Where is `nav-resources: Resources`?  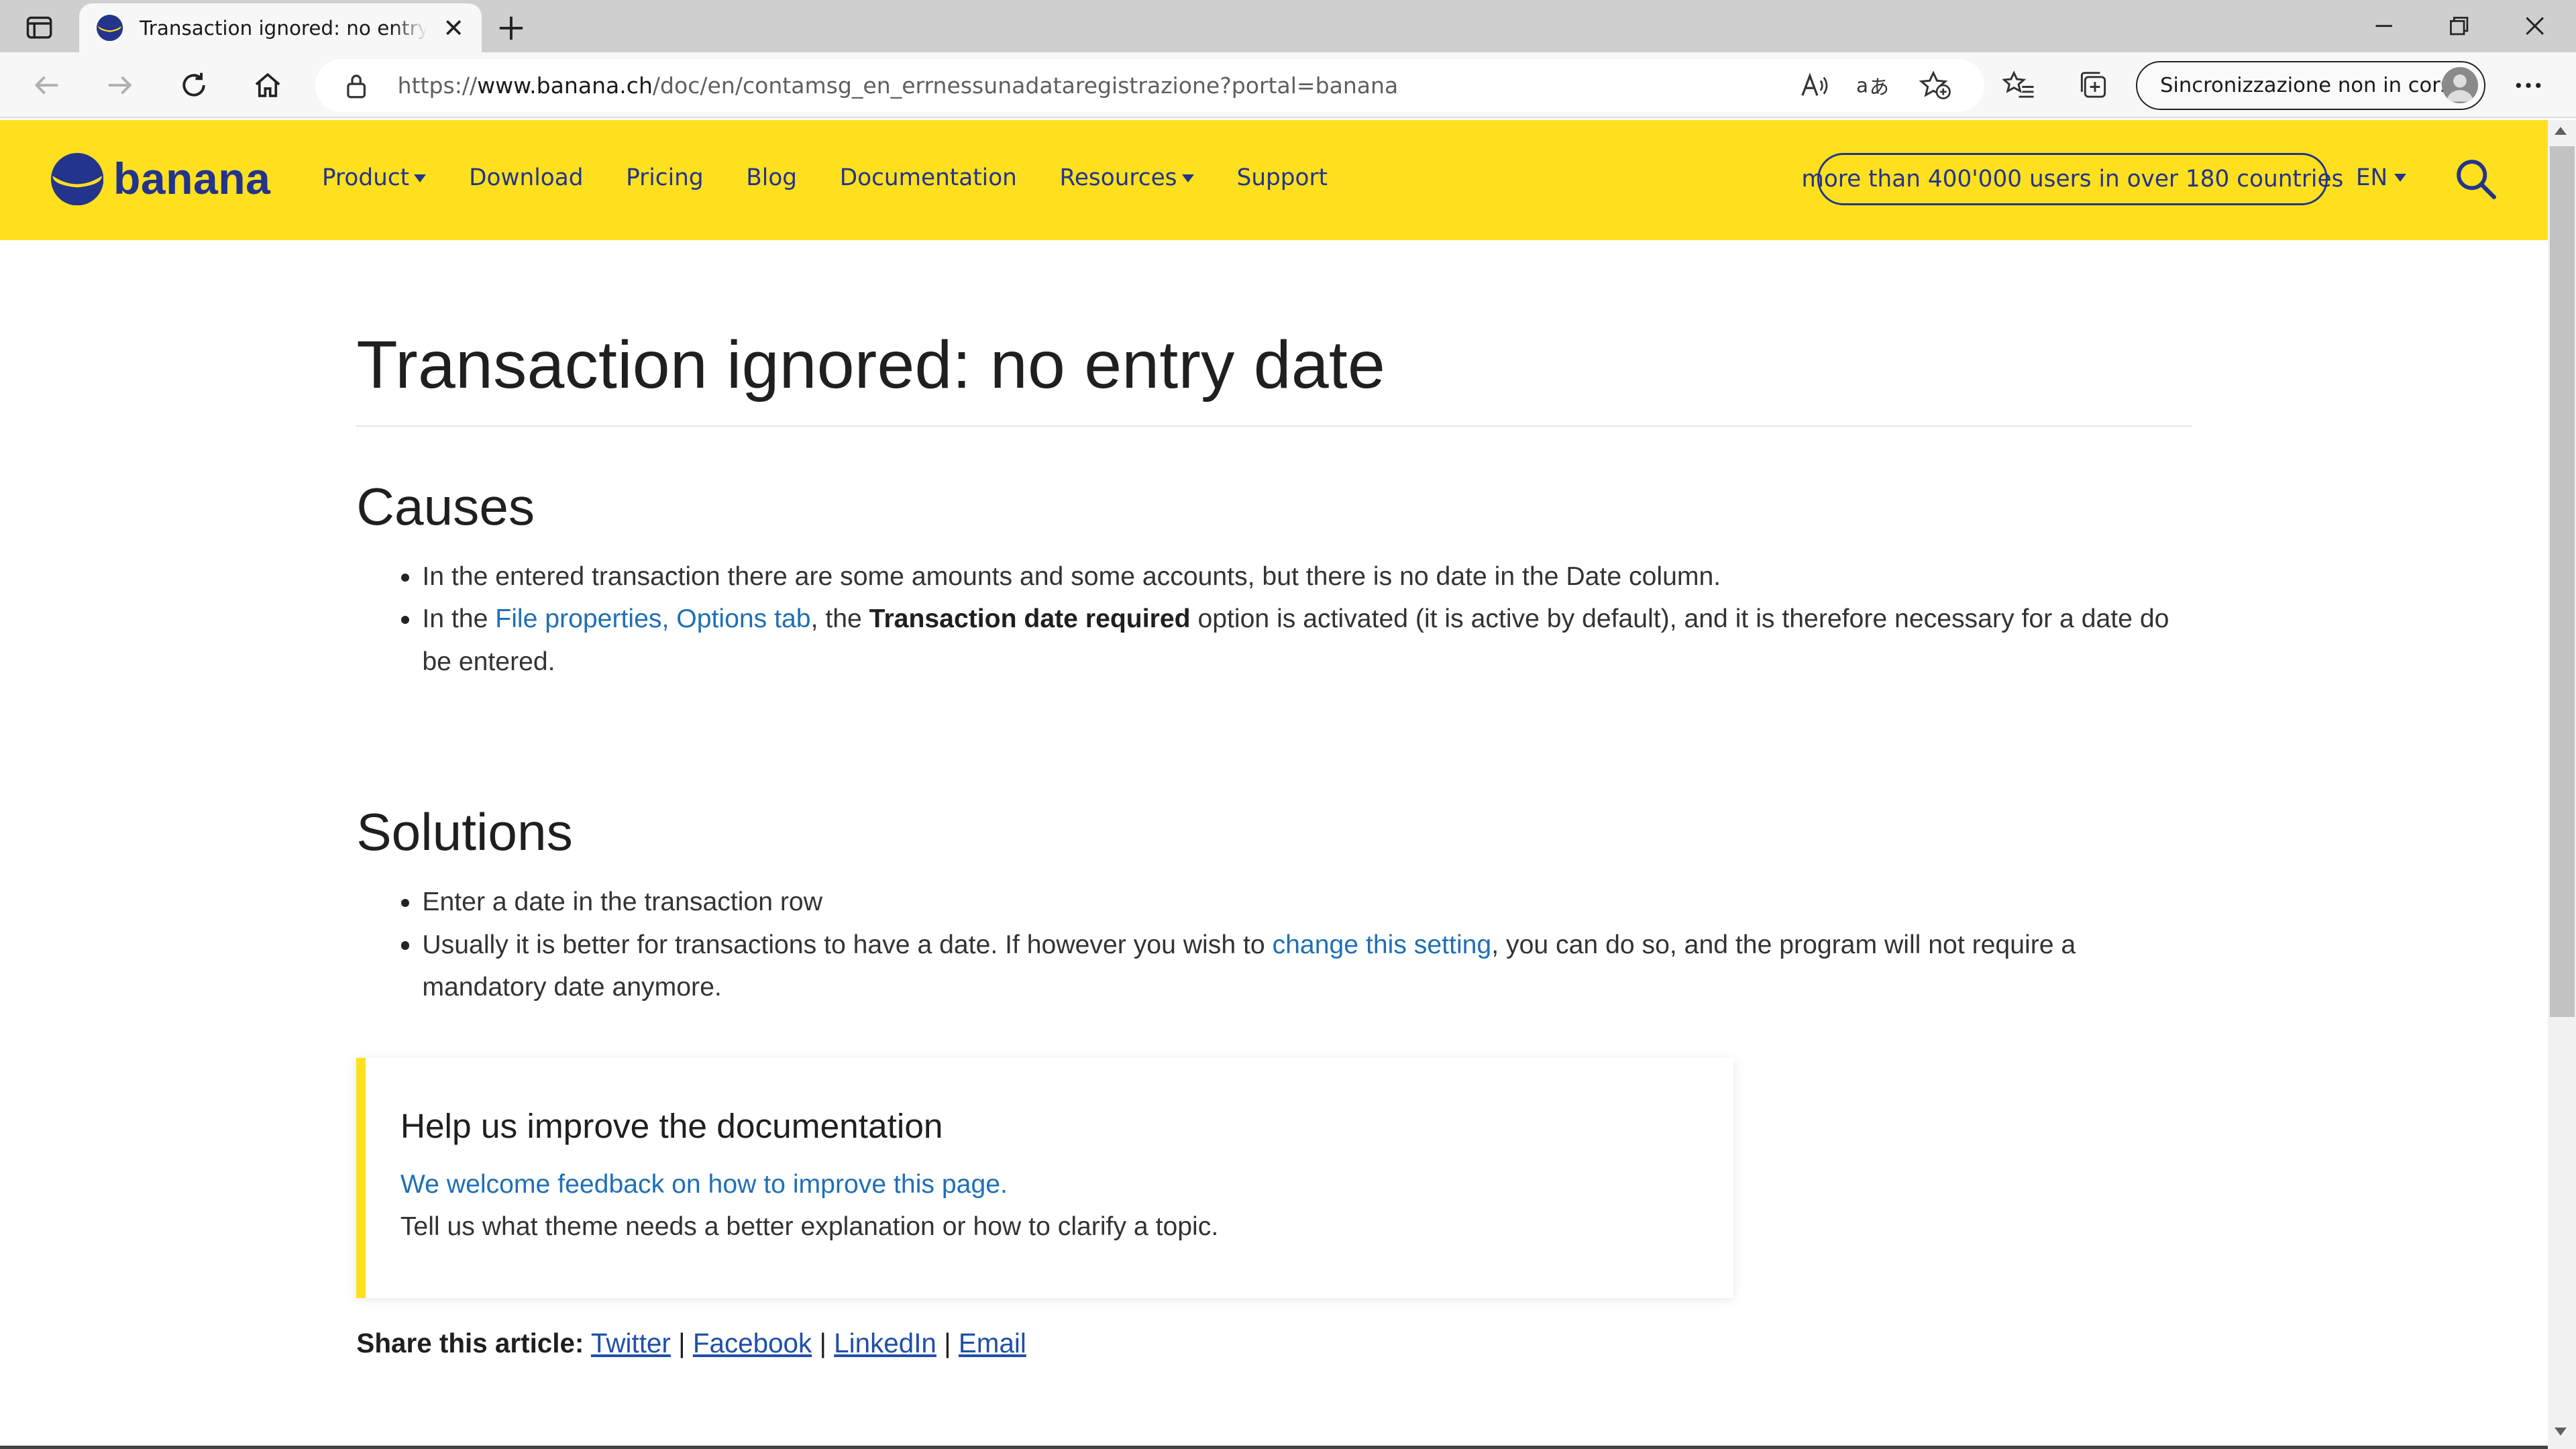 nav-resources: Resources is located at coordinates (1127, 177).